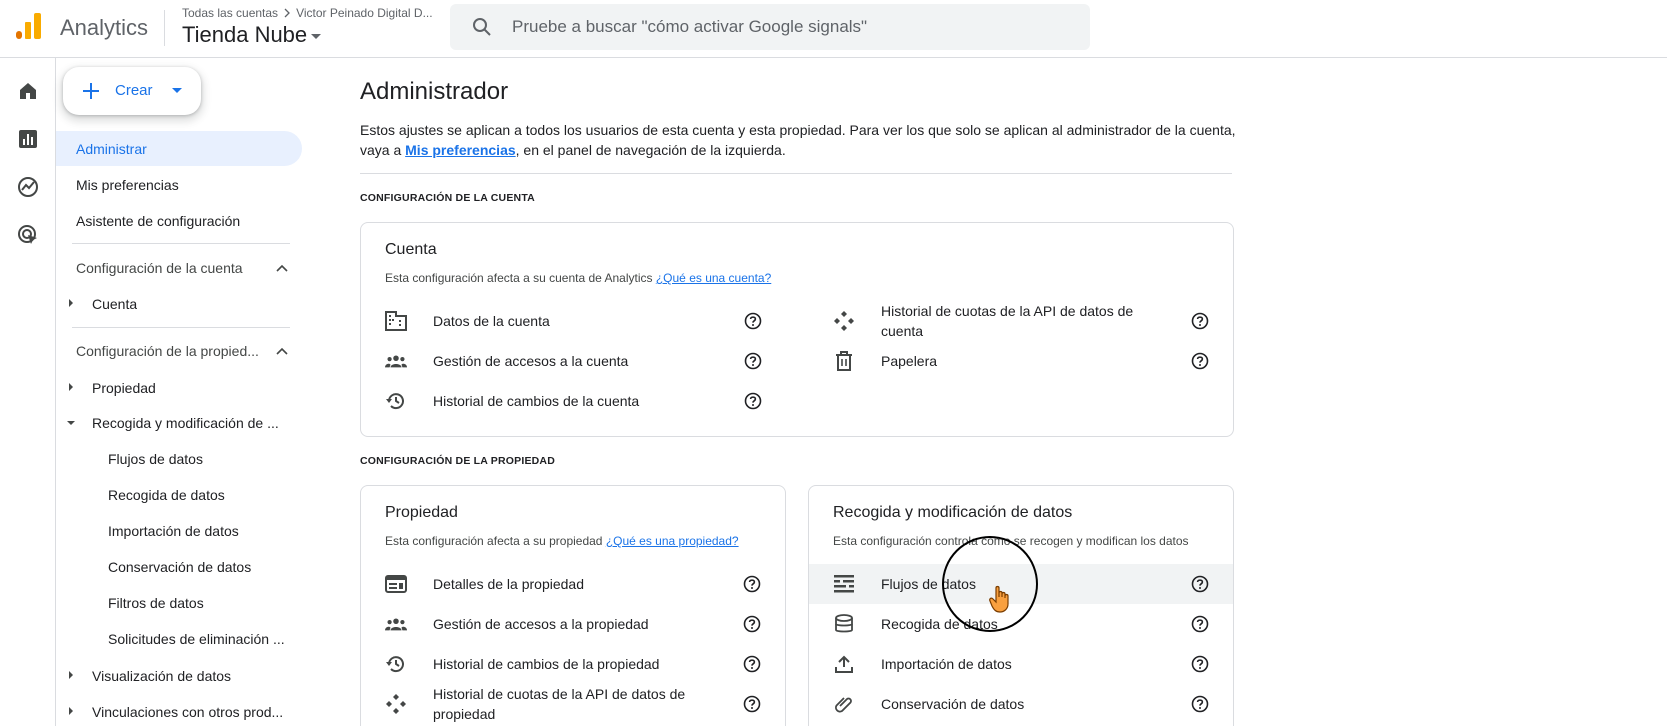 The width and height of the screenshot is (1667, 726). I want to click on nav-cuenta: Cuenta, so click(114, 304).